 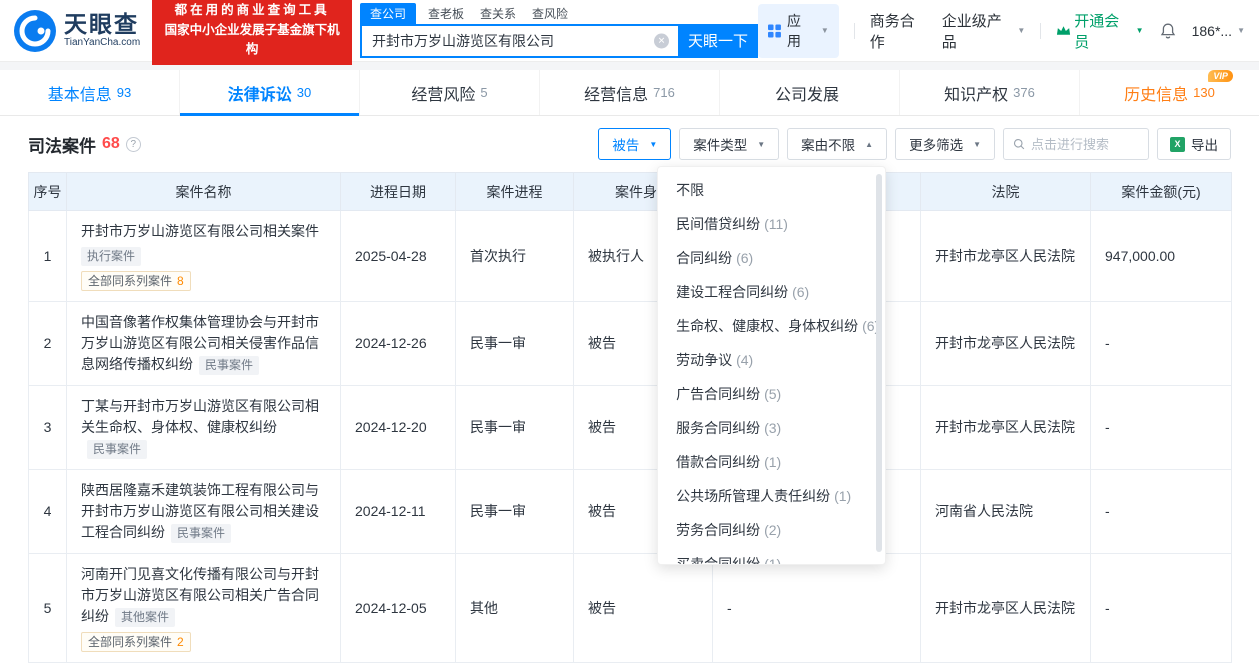 What do you see at coordinates (133, 144) in the screenshot?
I see `help-icon: ?` at bounding box center [133, 144].